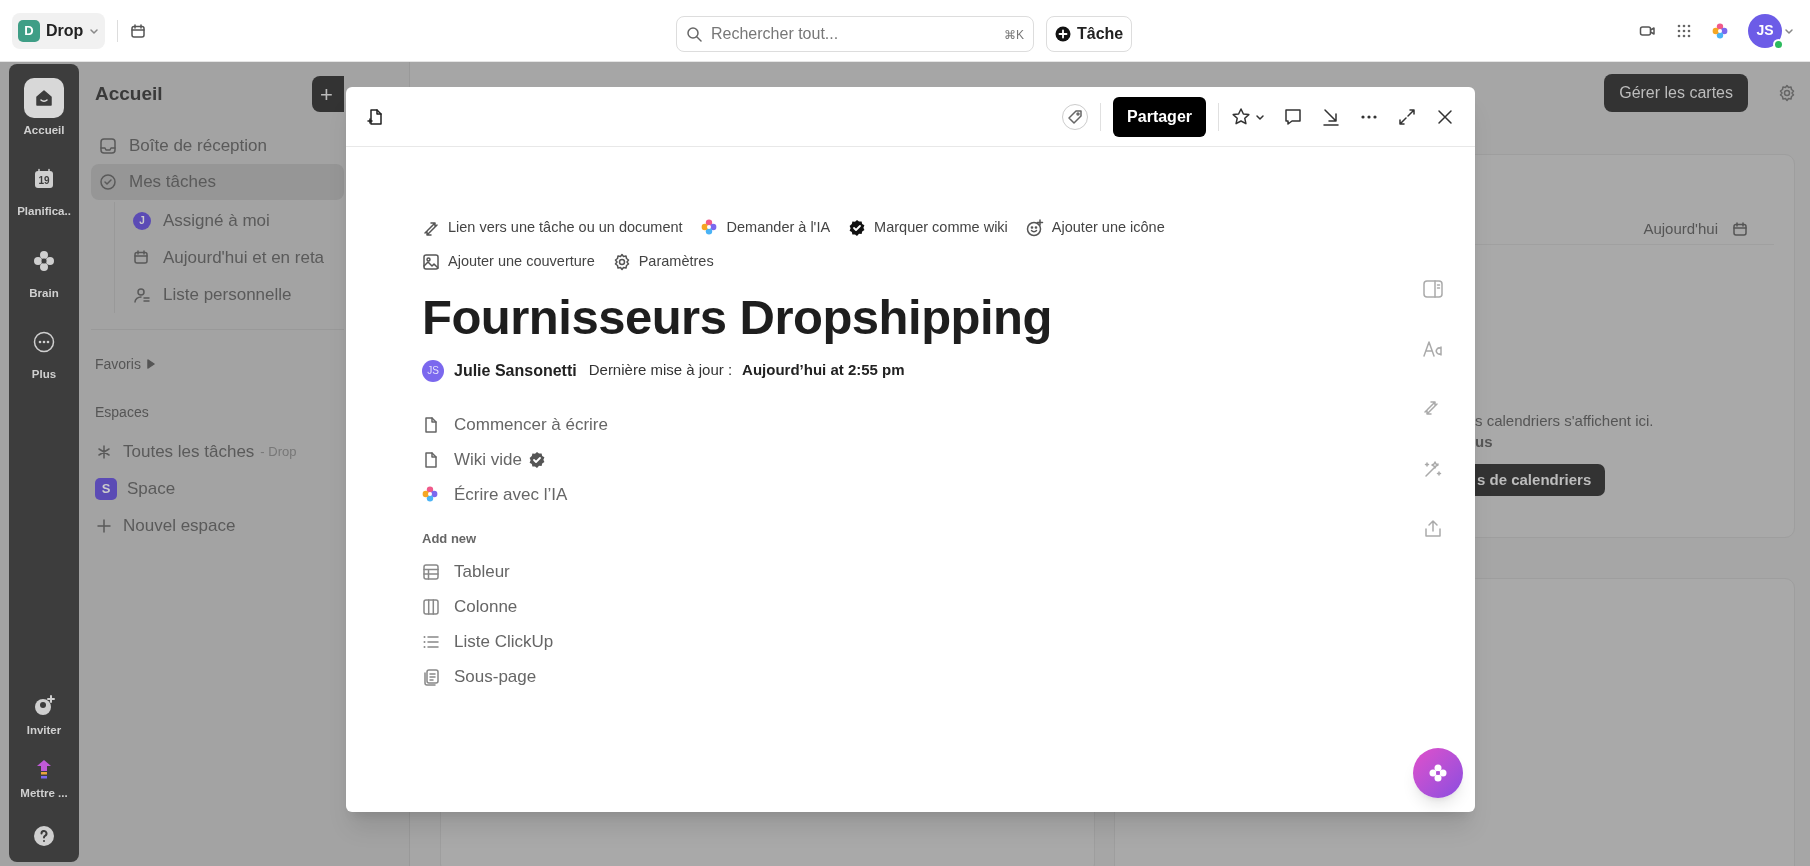 Image resolution: width=1810 pixels, height=866 pixels. Describe the element at coordinates (1075, 116) in the screenshot. I see `tag-icon` at that location.